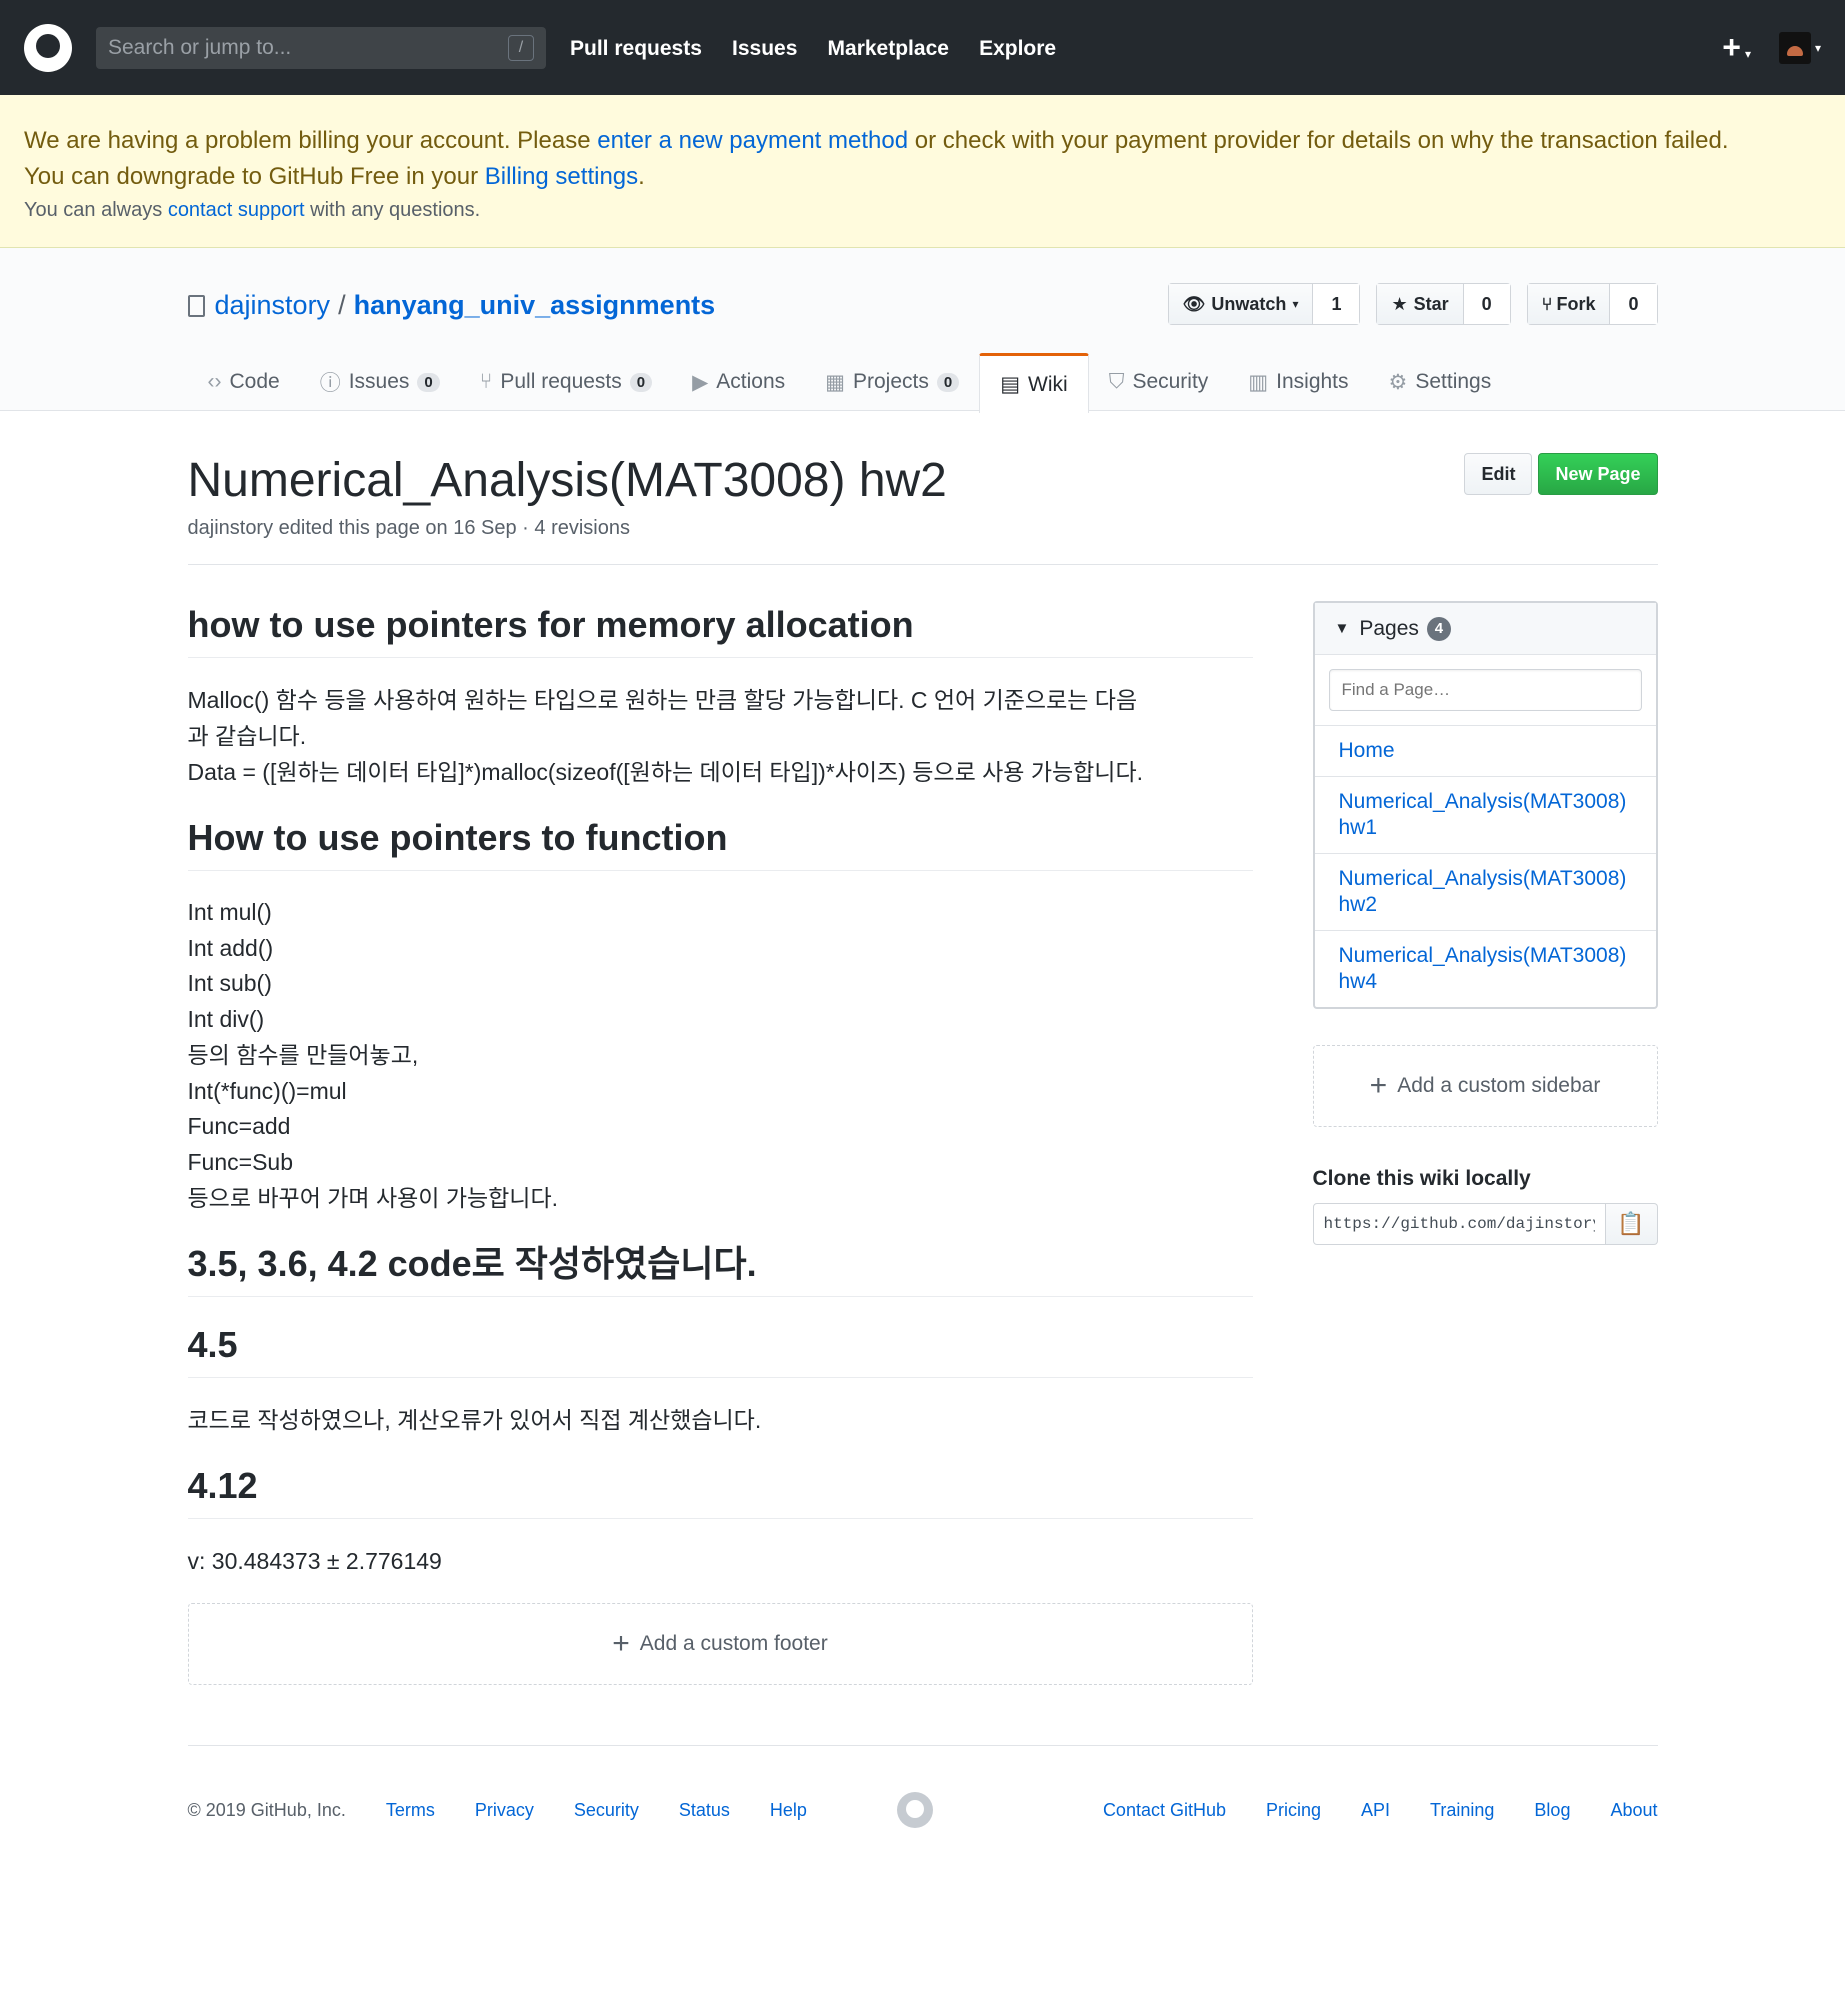 This screenshot has width=1845, height=1992. Describe the element at coordinates (1010, 384) in the screenshot. I see `book-icon: ▤` at that location.